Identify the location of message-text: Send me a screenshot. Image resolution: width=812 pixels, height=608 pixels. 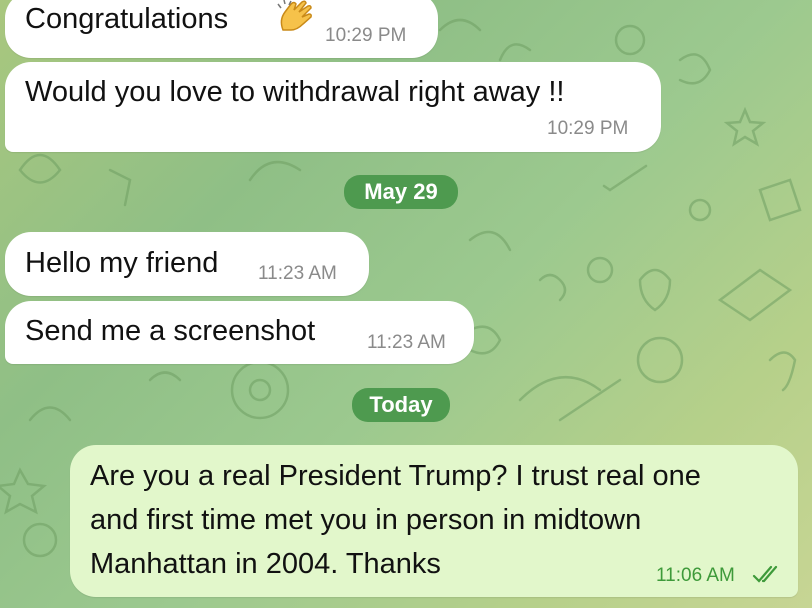
(170, 331).